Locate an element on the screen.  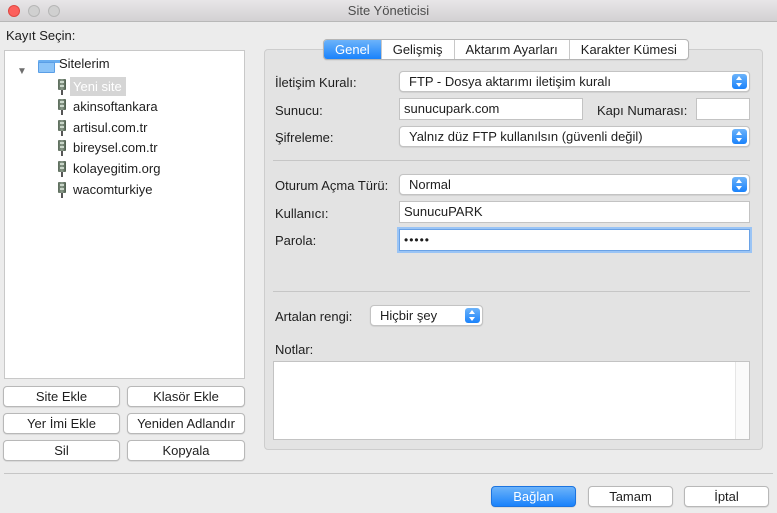
protocol-value: FTP - Dosya aktarımı iletişim kuralı is located at coordinates (510, 81).